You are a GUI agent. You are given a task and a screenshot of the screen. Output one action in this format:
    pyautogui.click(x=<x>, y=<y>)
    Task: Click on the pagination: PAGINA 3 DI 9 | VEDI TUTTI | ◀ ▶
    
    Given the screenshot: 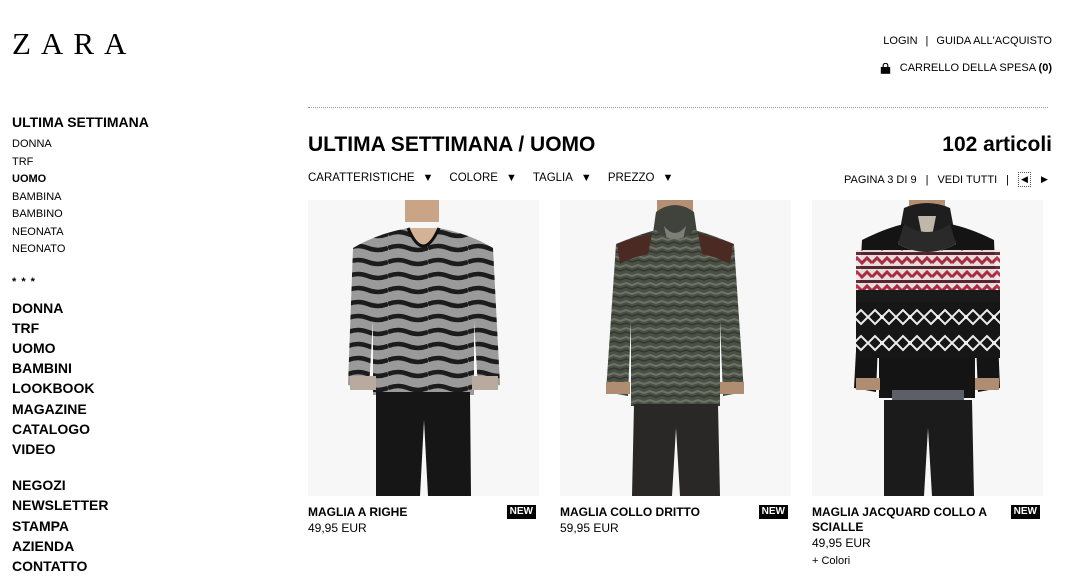 What is the action you would take?
    pyautogui.click(x=947, y=179)
    